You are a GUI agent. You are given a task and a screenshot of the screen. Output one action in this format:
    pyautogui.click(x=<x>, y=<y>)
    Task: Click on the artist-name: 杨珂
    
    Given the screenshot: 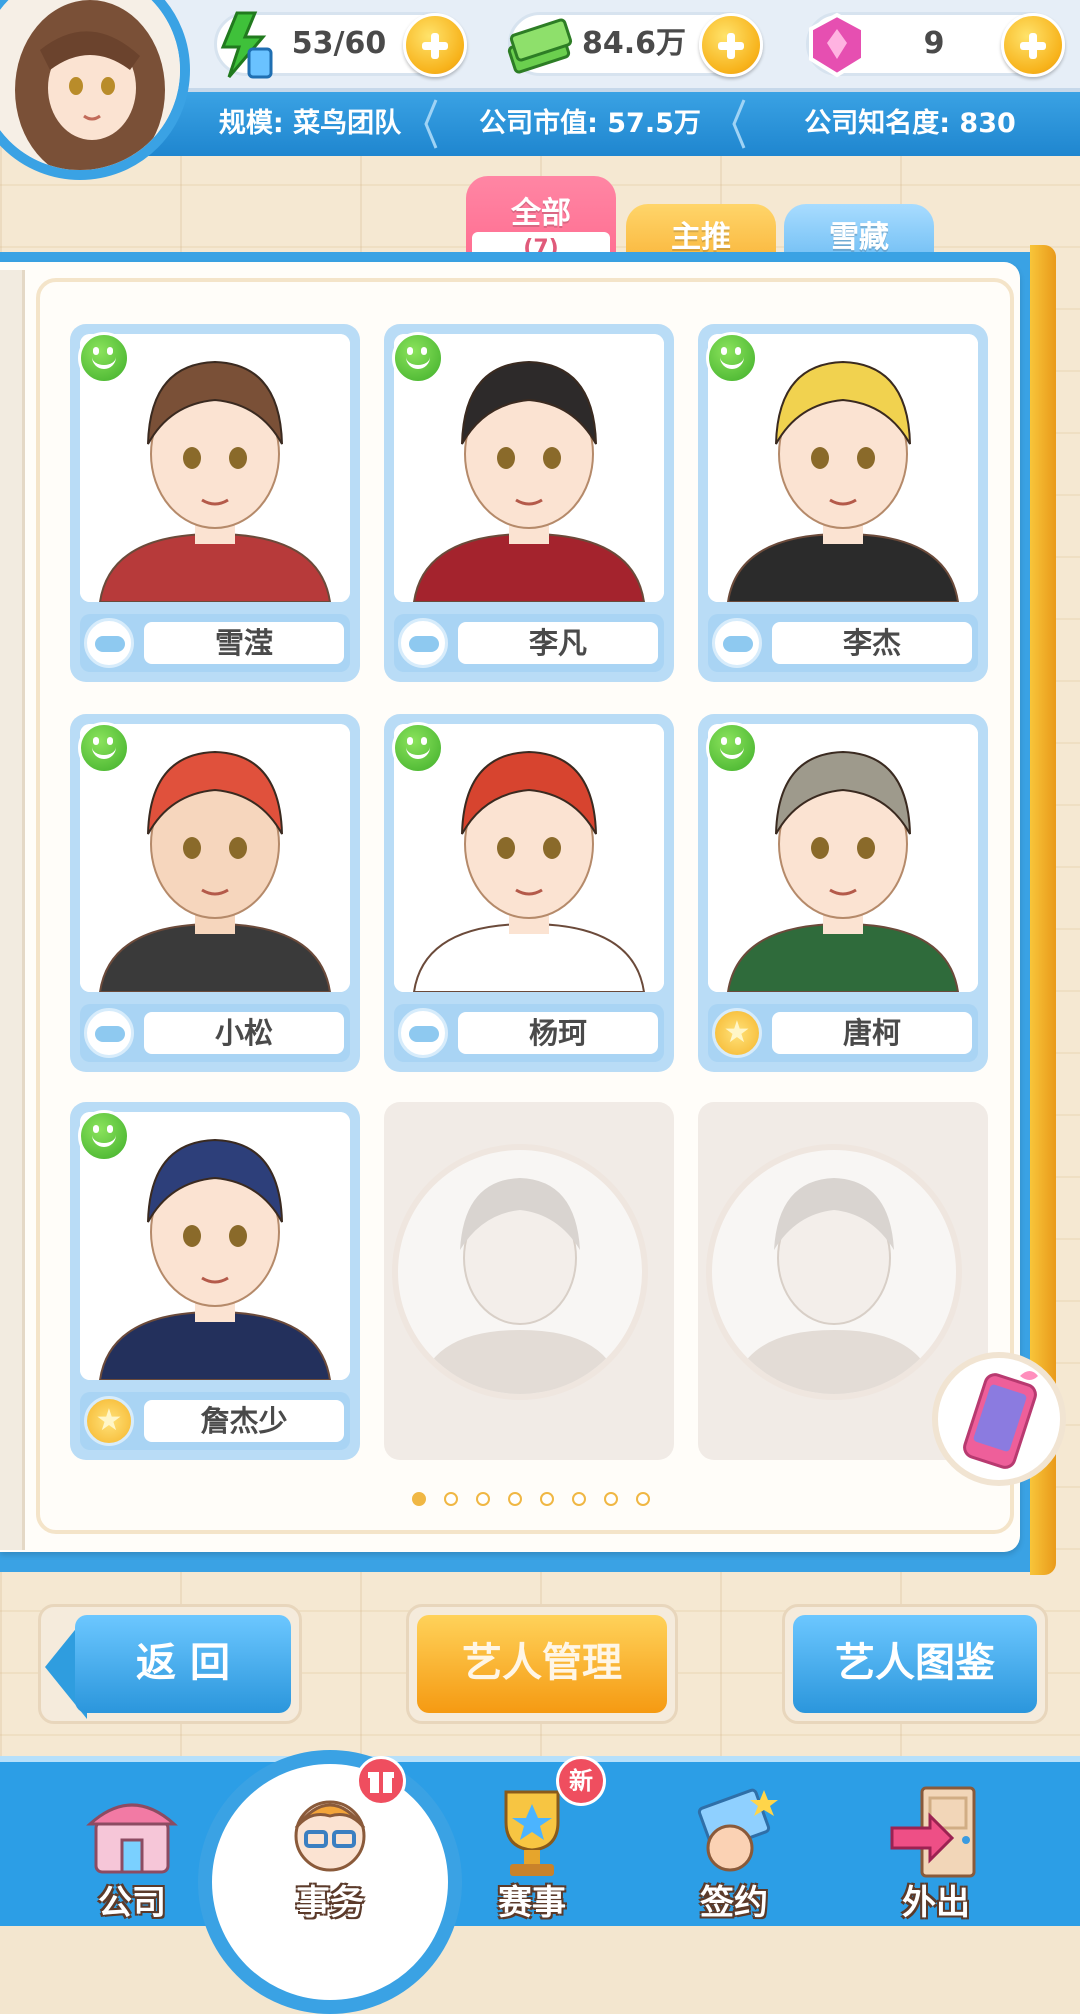 What is the action you would take?
    pyautogui.click(x=558, y=1033)
    